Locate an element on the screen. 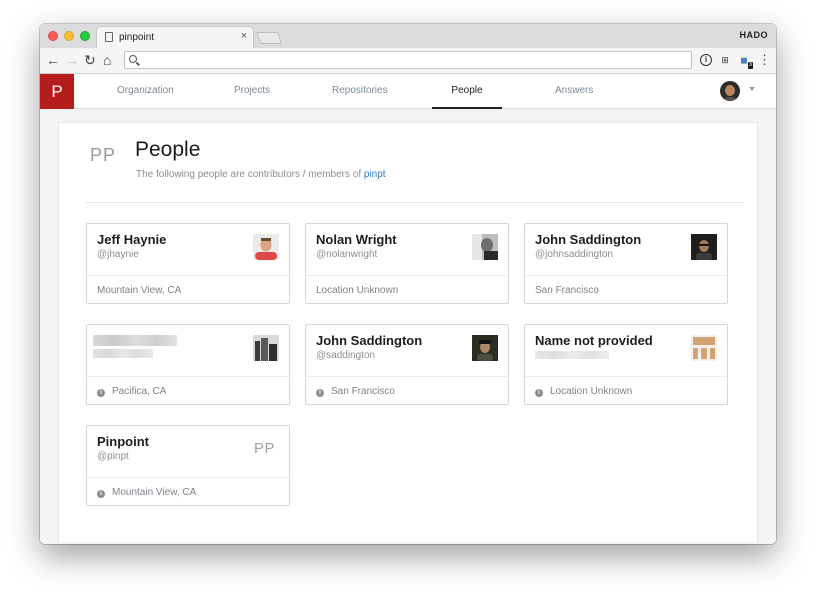 This screenshot has width=816, height=600. browser-tab: pinpoint × is located at coordinates (175, 37).